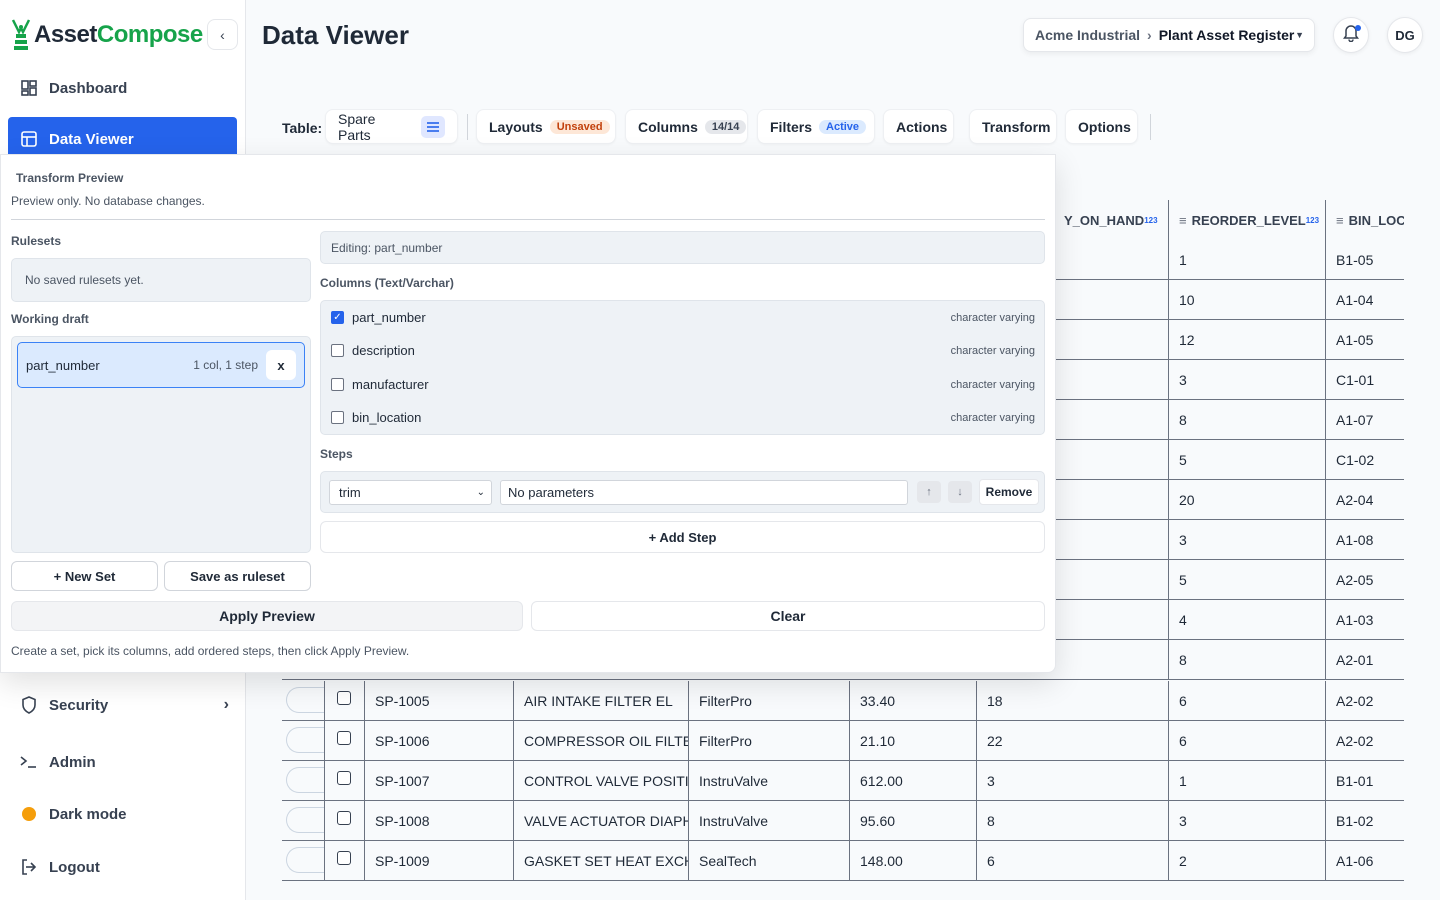 This screenshot has width=1440, height=900. Describe the element at coordinates (528, 219) in the screenshot. I see `divider` at that location.